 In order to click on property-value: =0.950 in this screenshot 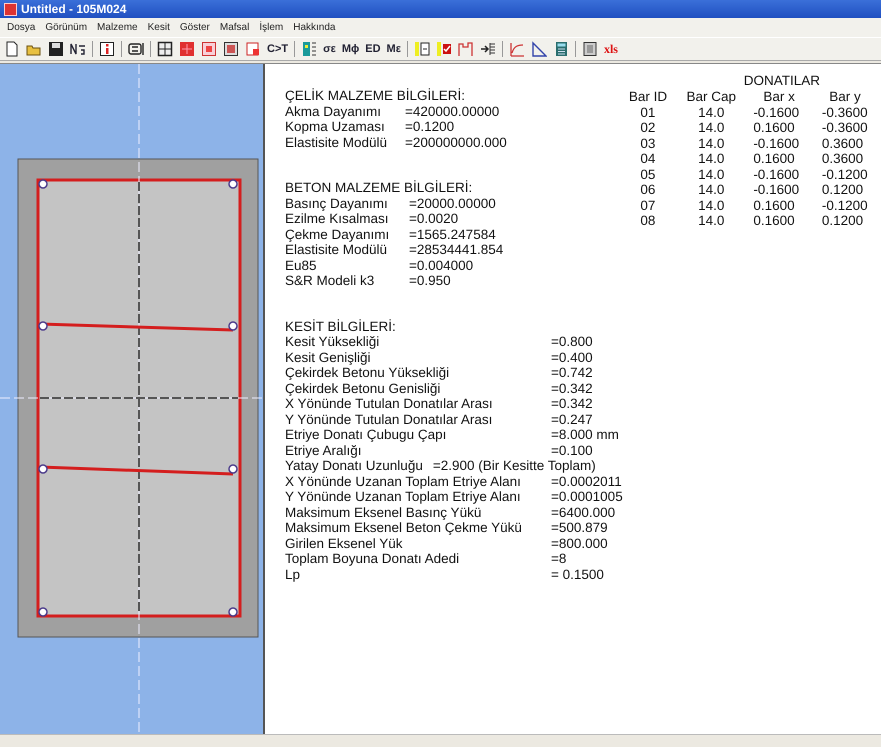, I will do `click(430, 280)`.